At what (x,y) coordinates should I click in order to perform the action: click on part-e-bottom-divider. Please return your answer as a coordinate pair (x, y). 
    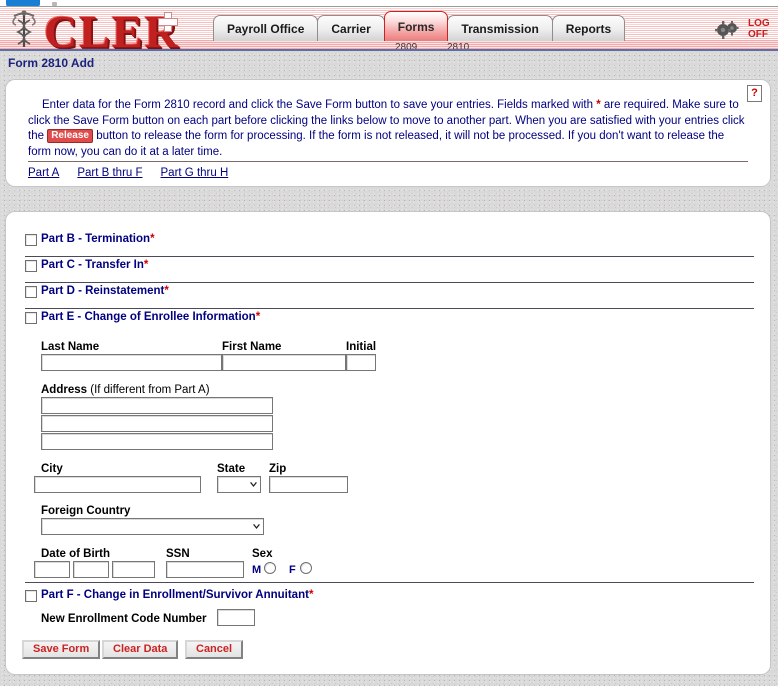
    Looking at the image, I should click on (389, 582).